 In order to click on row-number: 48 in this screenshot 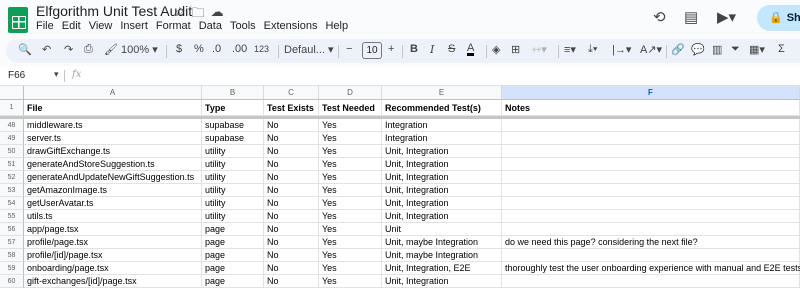, I will do `click(12, 125)`.